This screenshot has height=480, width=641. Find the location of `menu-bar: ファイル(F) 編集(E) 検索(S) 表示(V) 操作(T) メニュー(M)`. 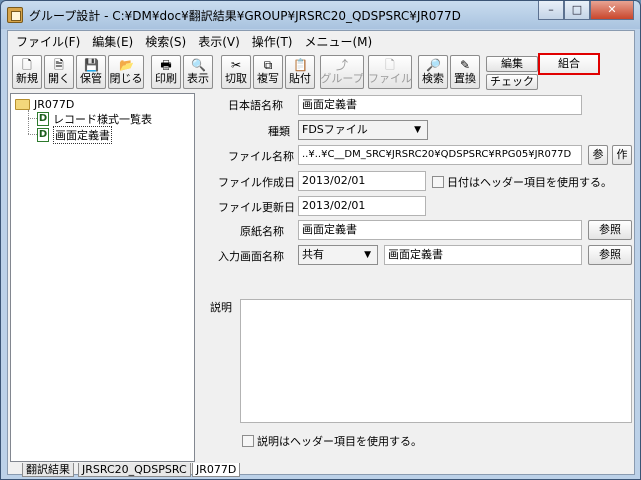

menu-bar: ファイル(F) 編集(E) 検索(S) 表示(V) 操作(T) メニュー(M) is located at coordinates (321, 41).